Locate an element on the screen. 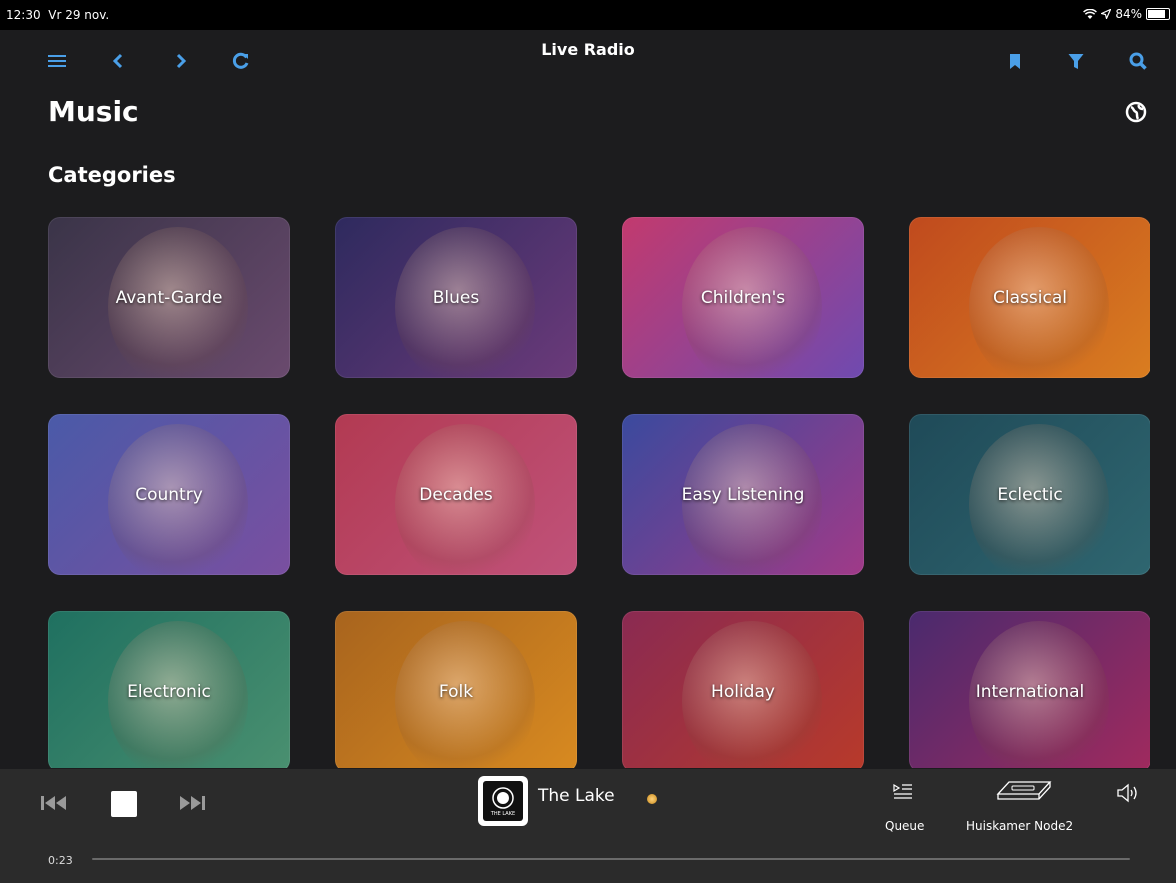 This screenshot has height=883, width=1176. search-icon is located at coordinates (1138, 61).